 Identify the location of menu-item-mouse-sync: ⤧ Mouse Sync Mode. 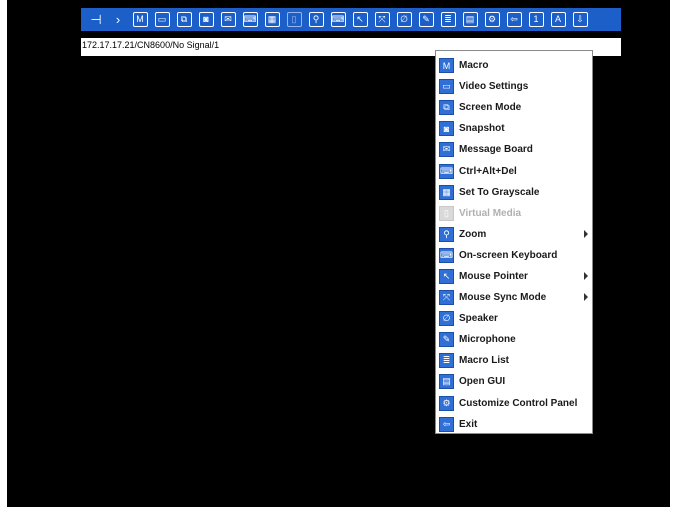
(514, 297).